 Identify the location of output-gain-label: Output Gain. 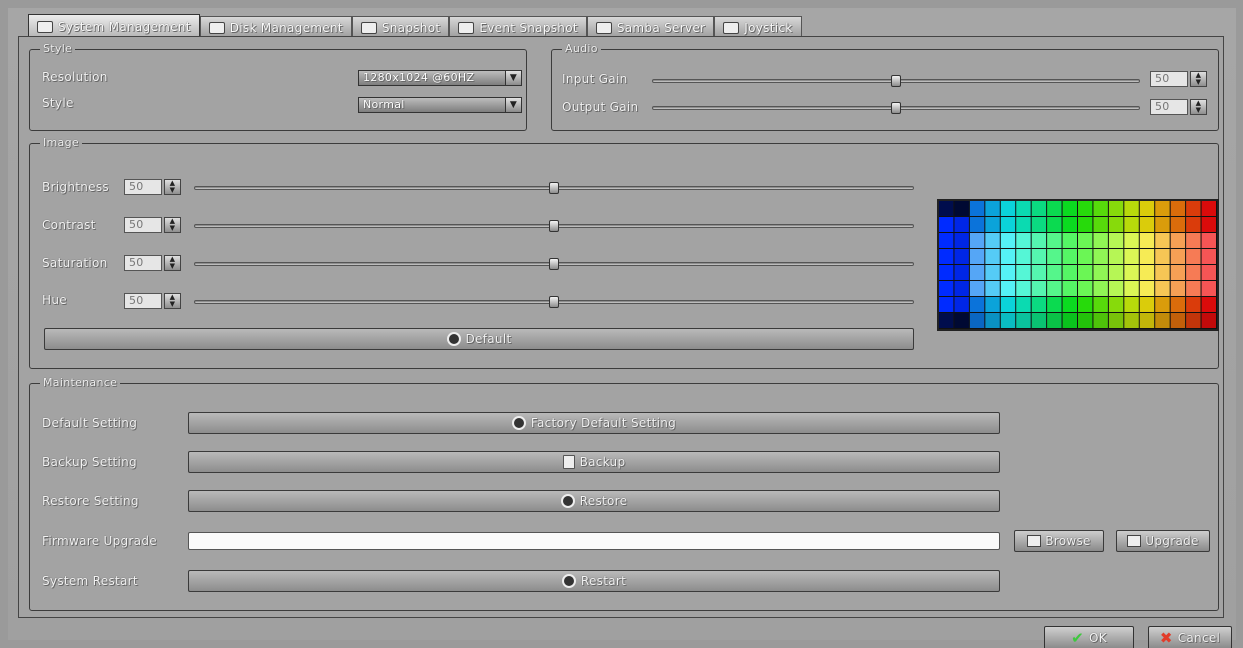
(600, 107).